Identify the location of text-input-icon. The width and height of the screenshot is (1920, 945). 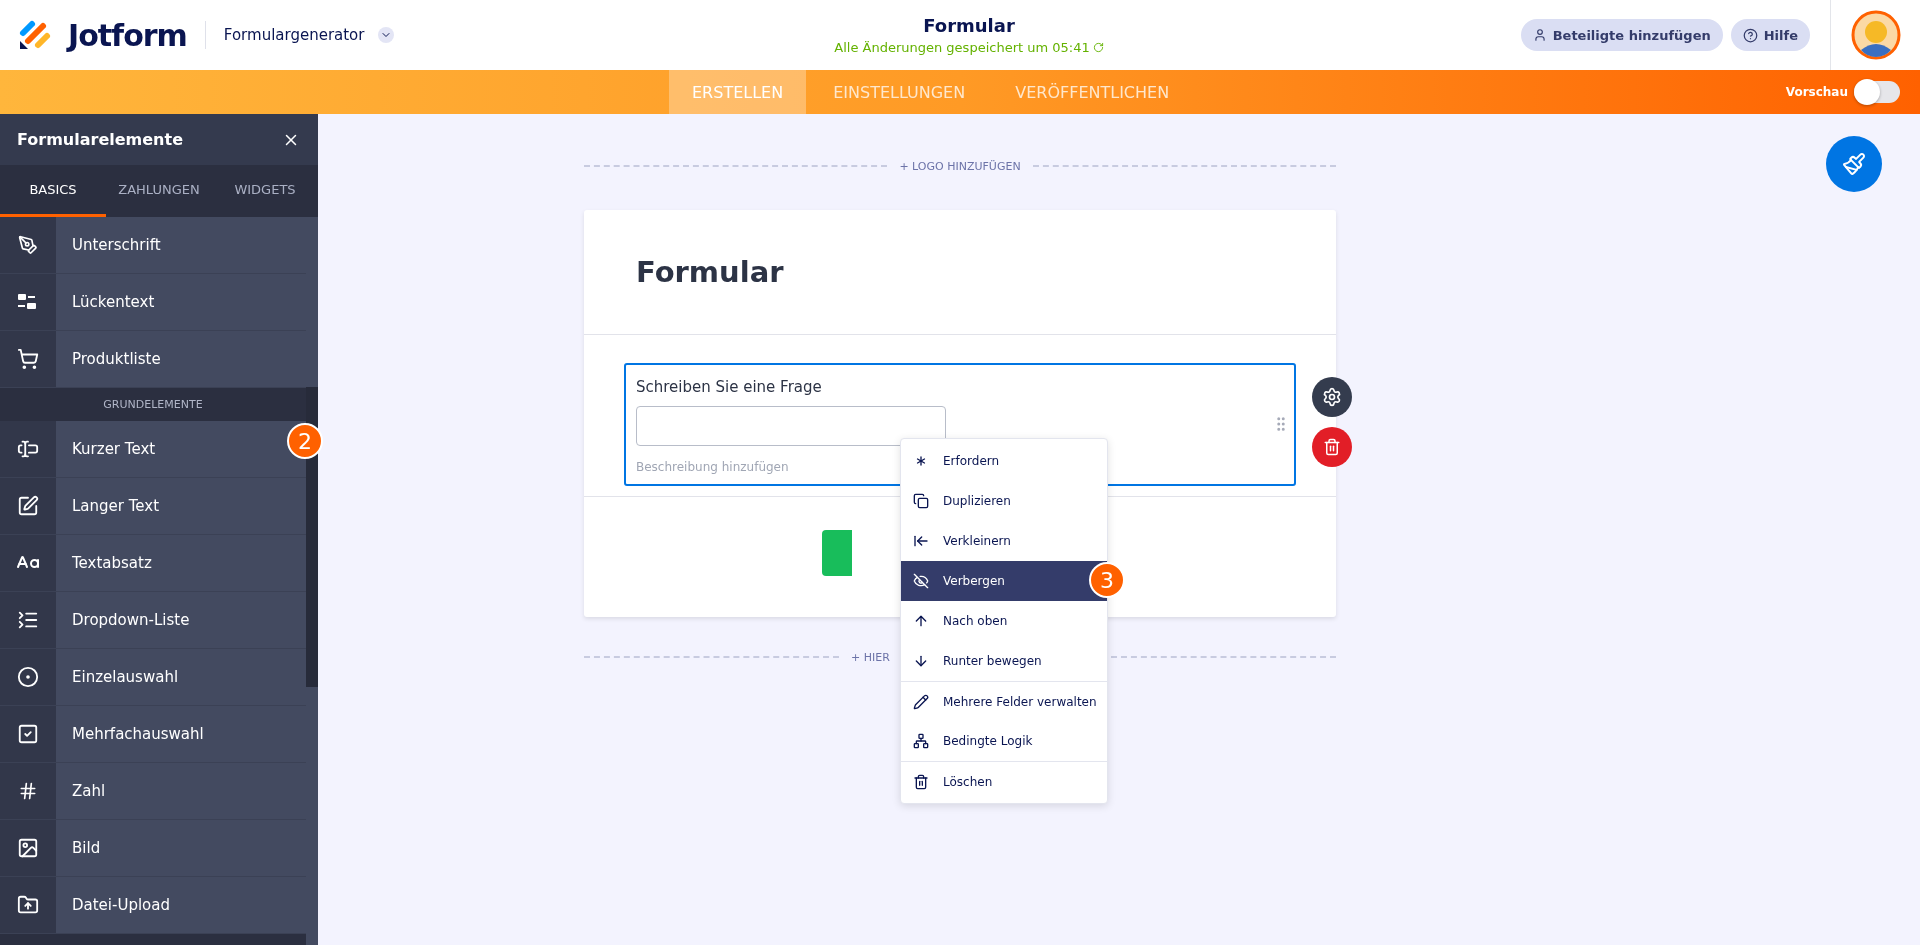
(28, 449).